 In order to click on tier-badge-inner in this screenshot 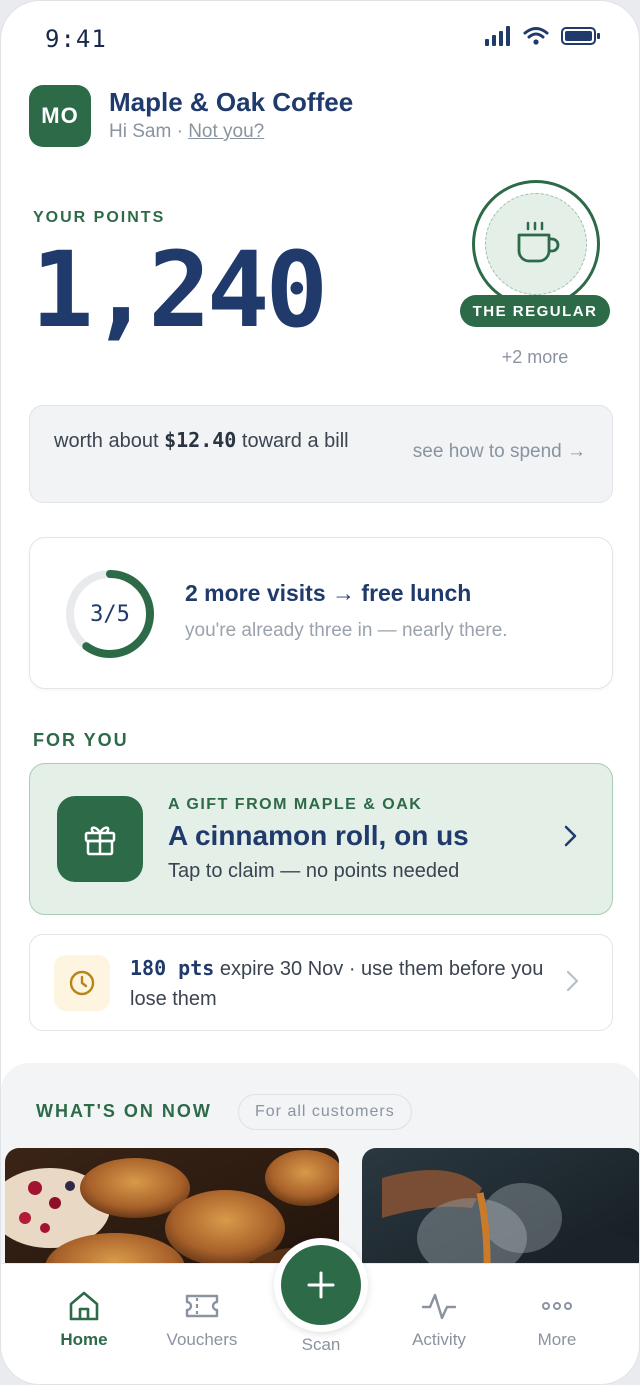, I will do `click(536, 244)`.